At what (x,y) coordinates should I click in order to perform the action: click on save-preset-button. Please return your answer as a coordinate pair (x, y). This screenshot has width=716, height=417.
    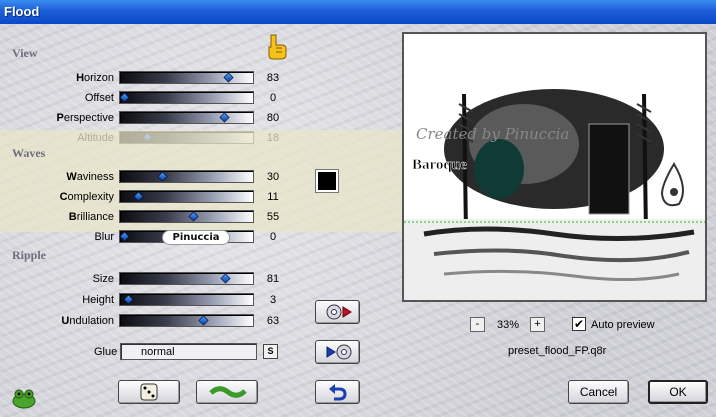
    Looking at the image, I should click on (337, 352).